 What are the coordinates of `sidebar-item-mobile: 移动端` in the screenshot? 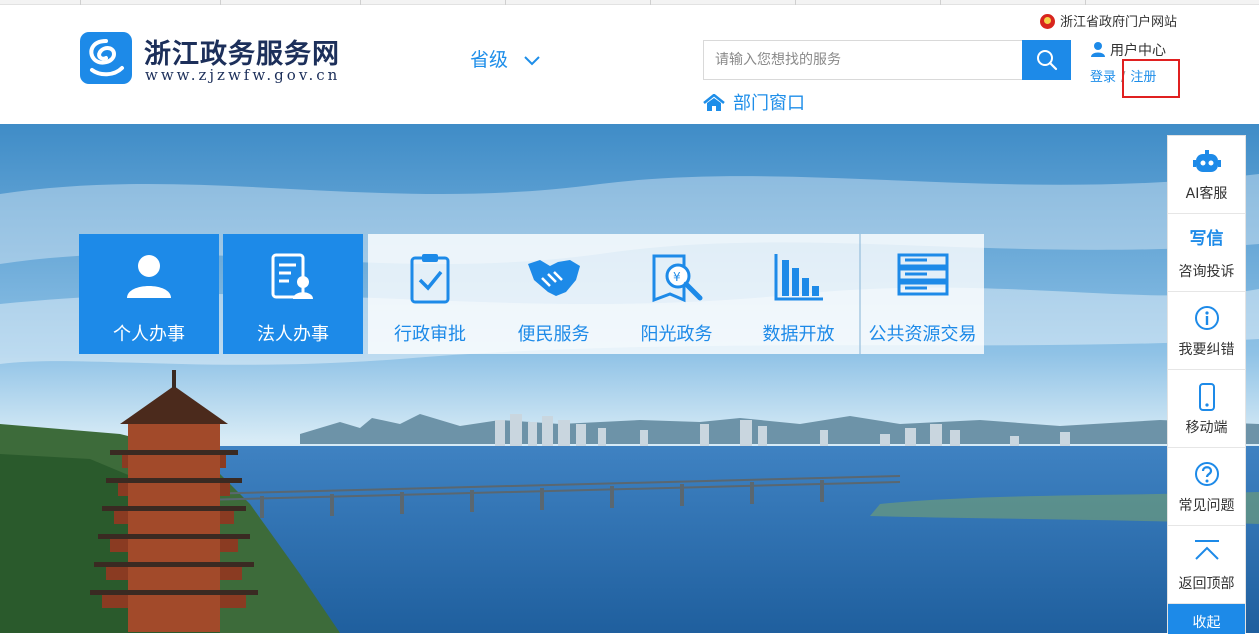 It's located at (1206, 409).